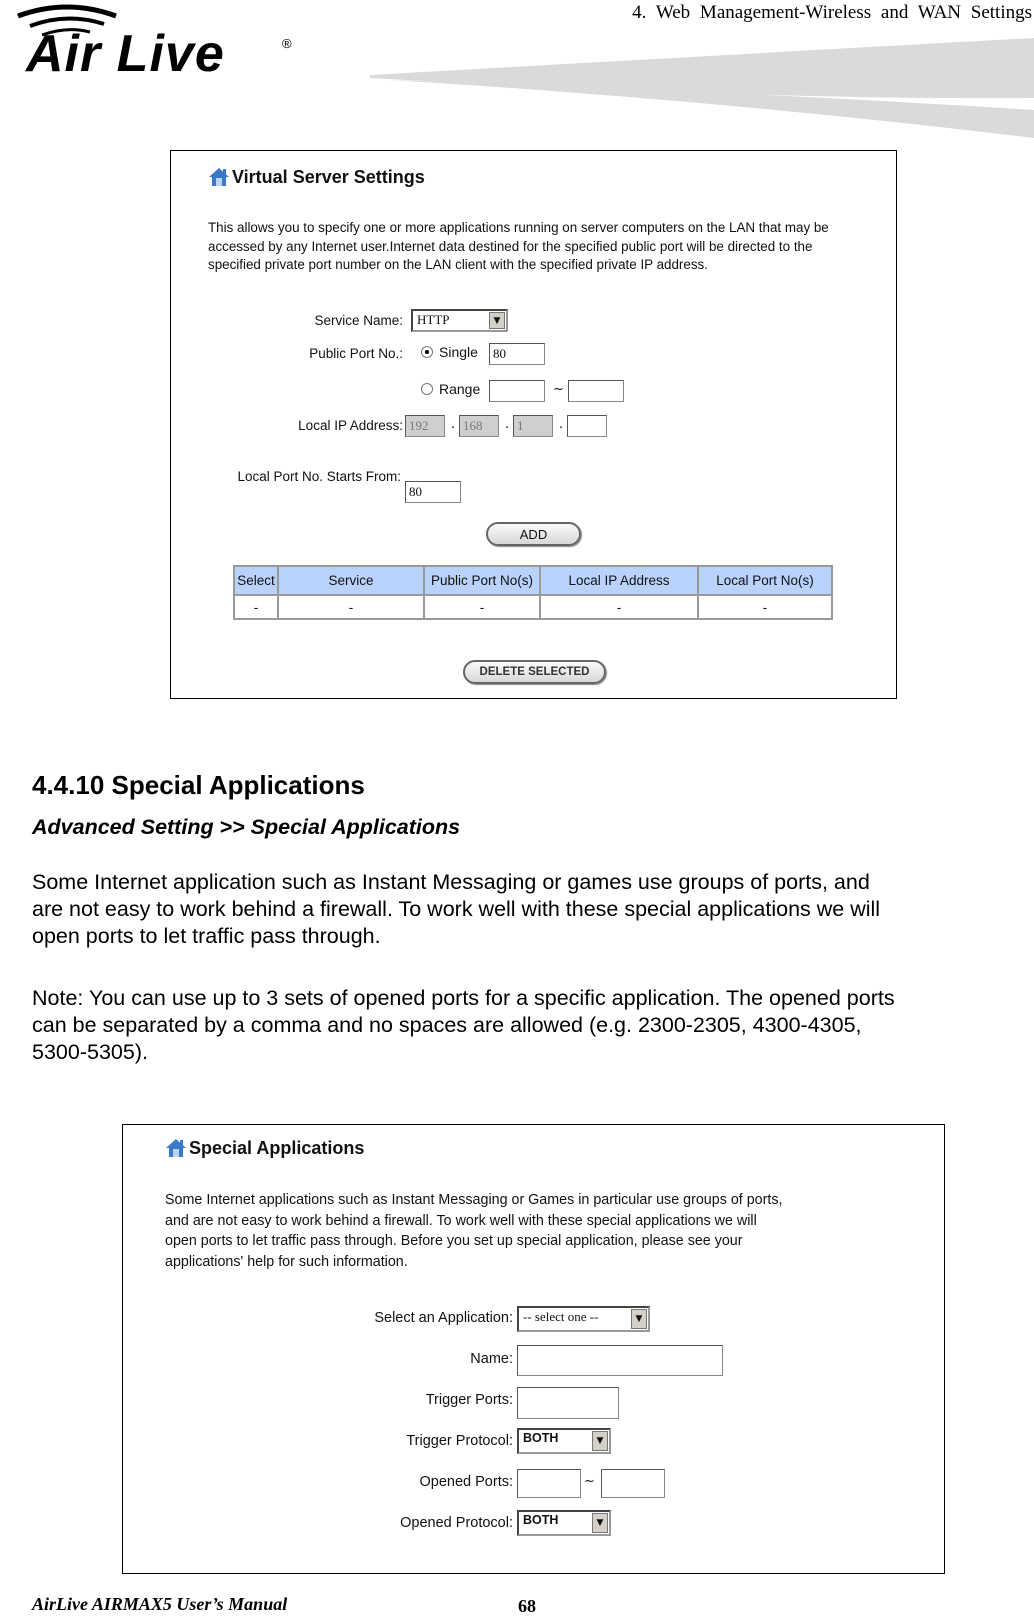 This screenshot has height=1621, width=1034. What do you see at coordinates (90, 1052) in the screenshot?
I see `paragraph-line: 5300-5305).` at bounding box center [90, 1052].